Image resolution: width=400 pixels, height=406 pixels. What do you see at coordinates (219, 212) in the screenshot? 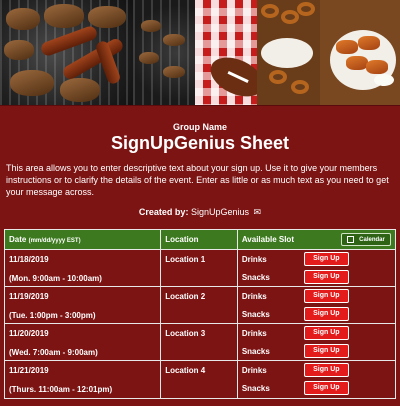
I see `creator-name: SignUpGenius` at bounding box center [219, 212].